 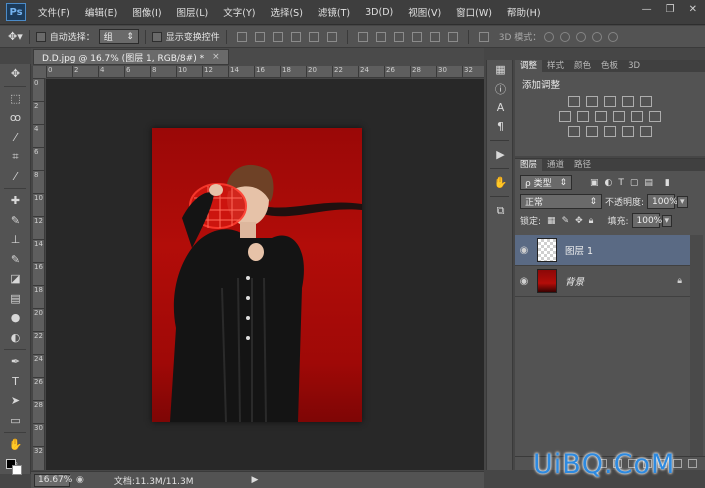 What do you see at coordinates (500, 107) in the screenshot?
I see `character-panel-icon: A` at bounding box center [500, 107].